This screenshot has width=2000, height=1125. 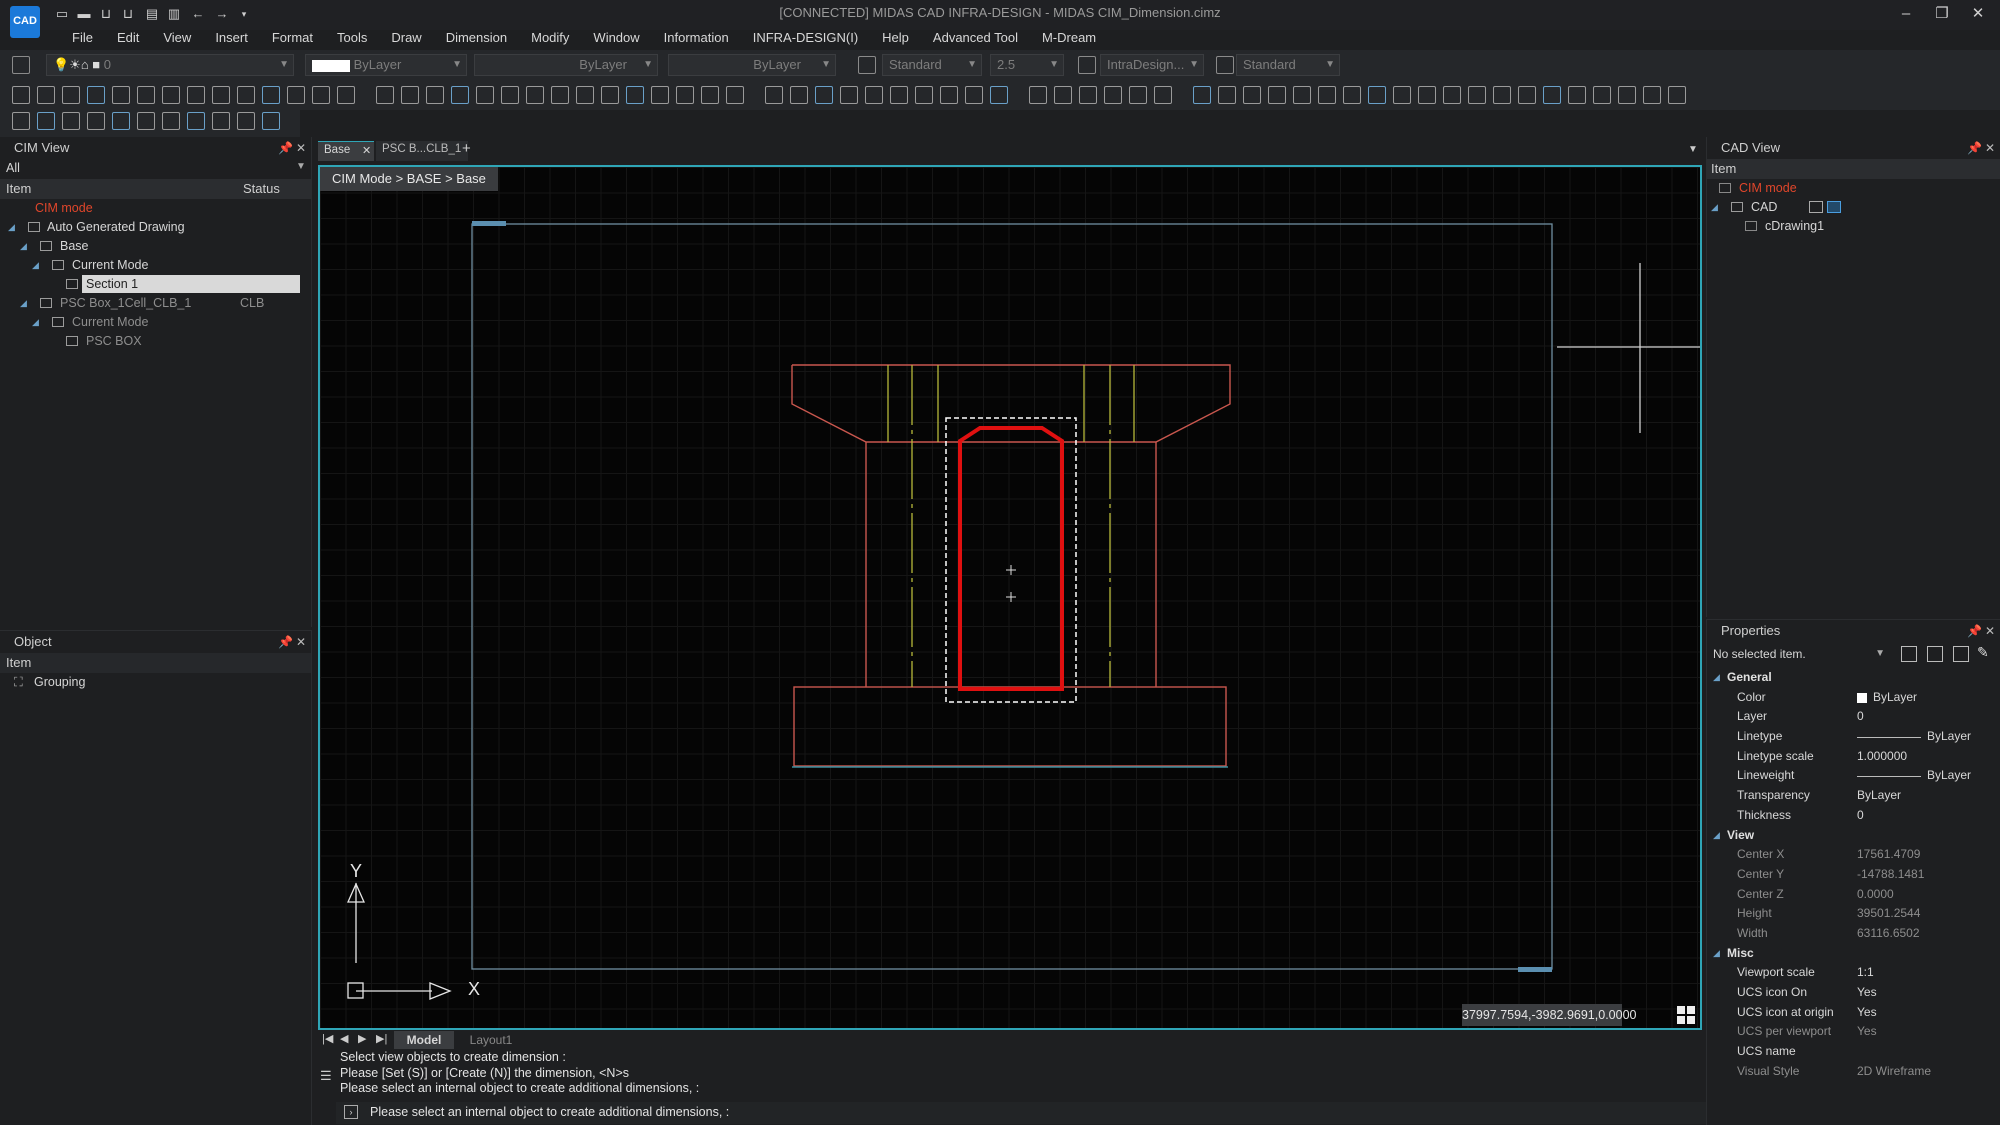 I want to click on menu-format: Format, so click(x=292, y=39).